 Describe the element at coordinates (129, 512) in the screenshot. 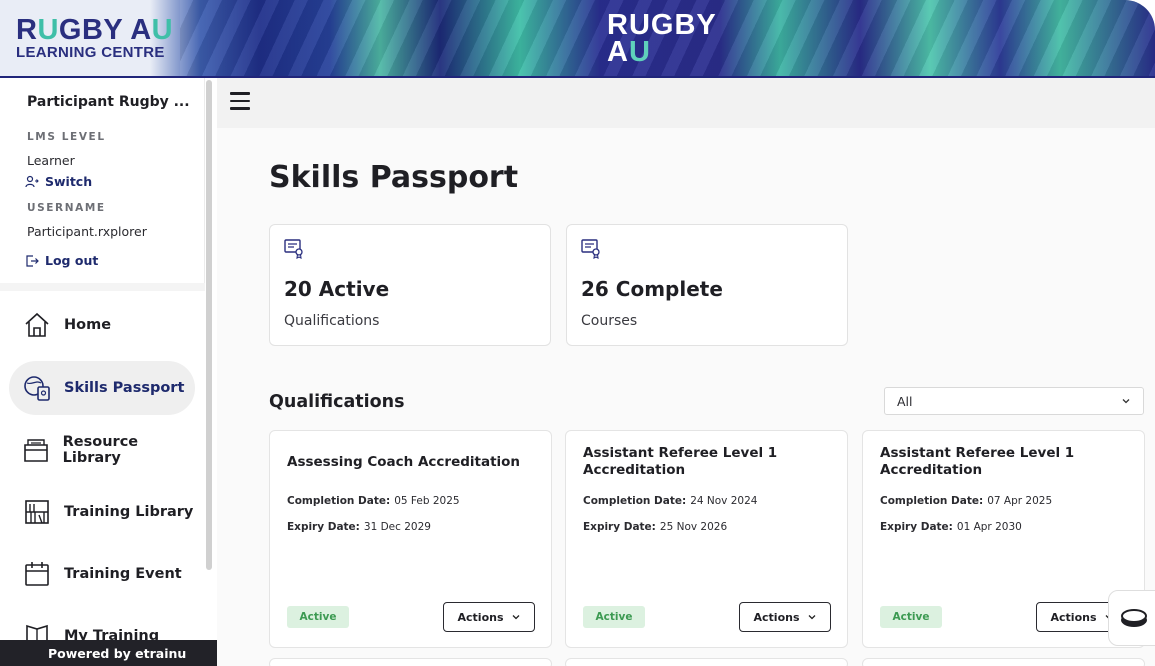

I see `sidebar-item-label: Training Library` at that location.